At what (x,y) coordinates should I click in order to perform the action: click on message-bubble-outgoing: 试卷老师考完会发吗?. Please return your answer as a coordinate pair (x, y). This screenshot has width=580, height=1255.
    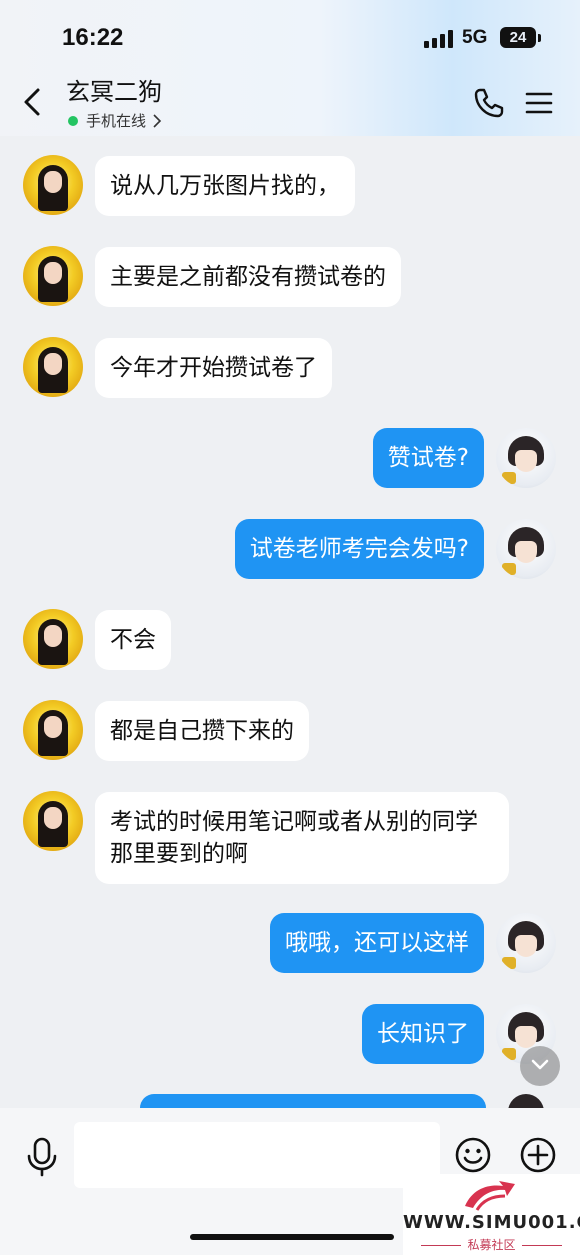
    Looking at the image, I should click on (359, 549).